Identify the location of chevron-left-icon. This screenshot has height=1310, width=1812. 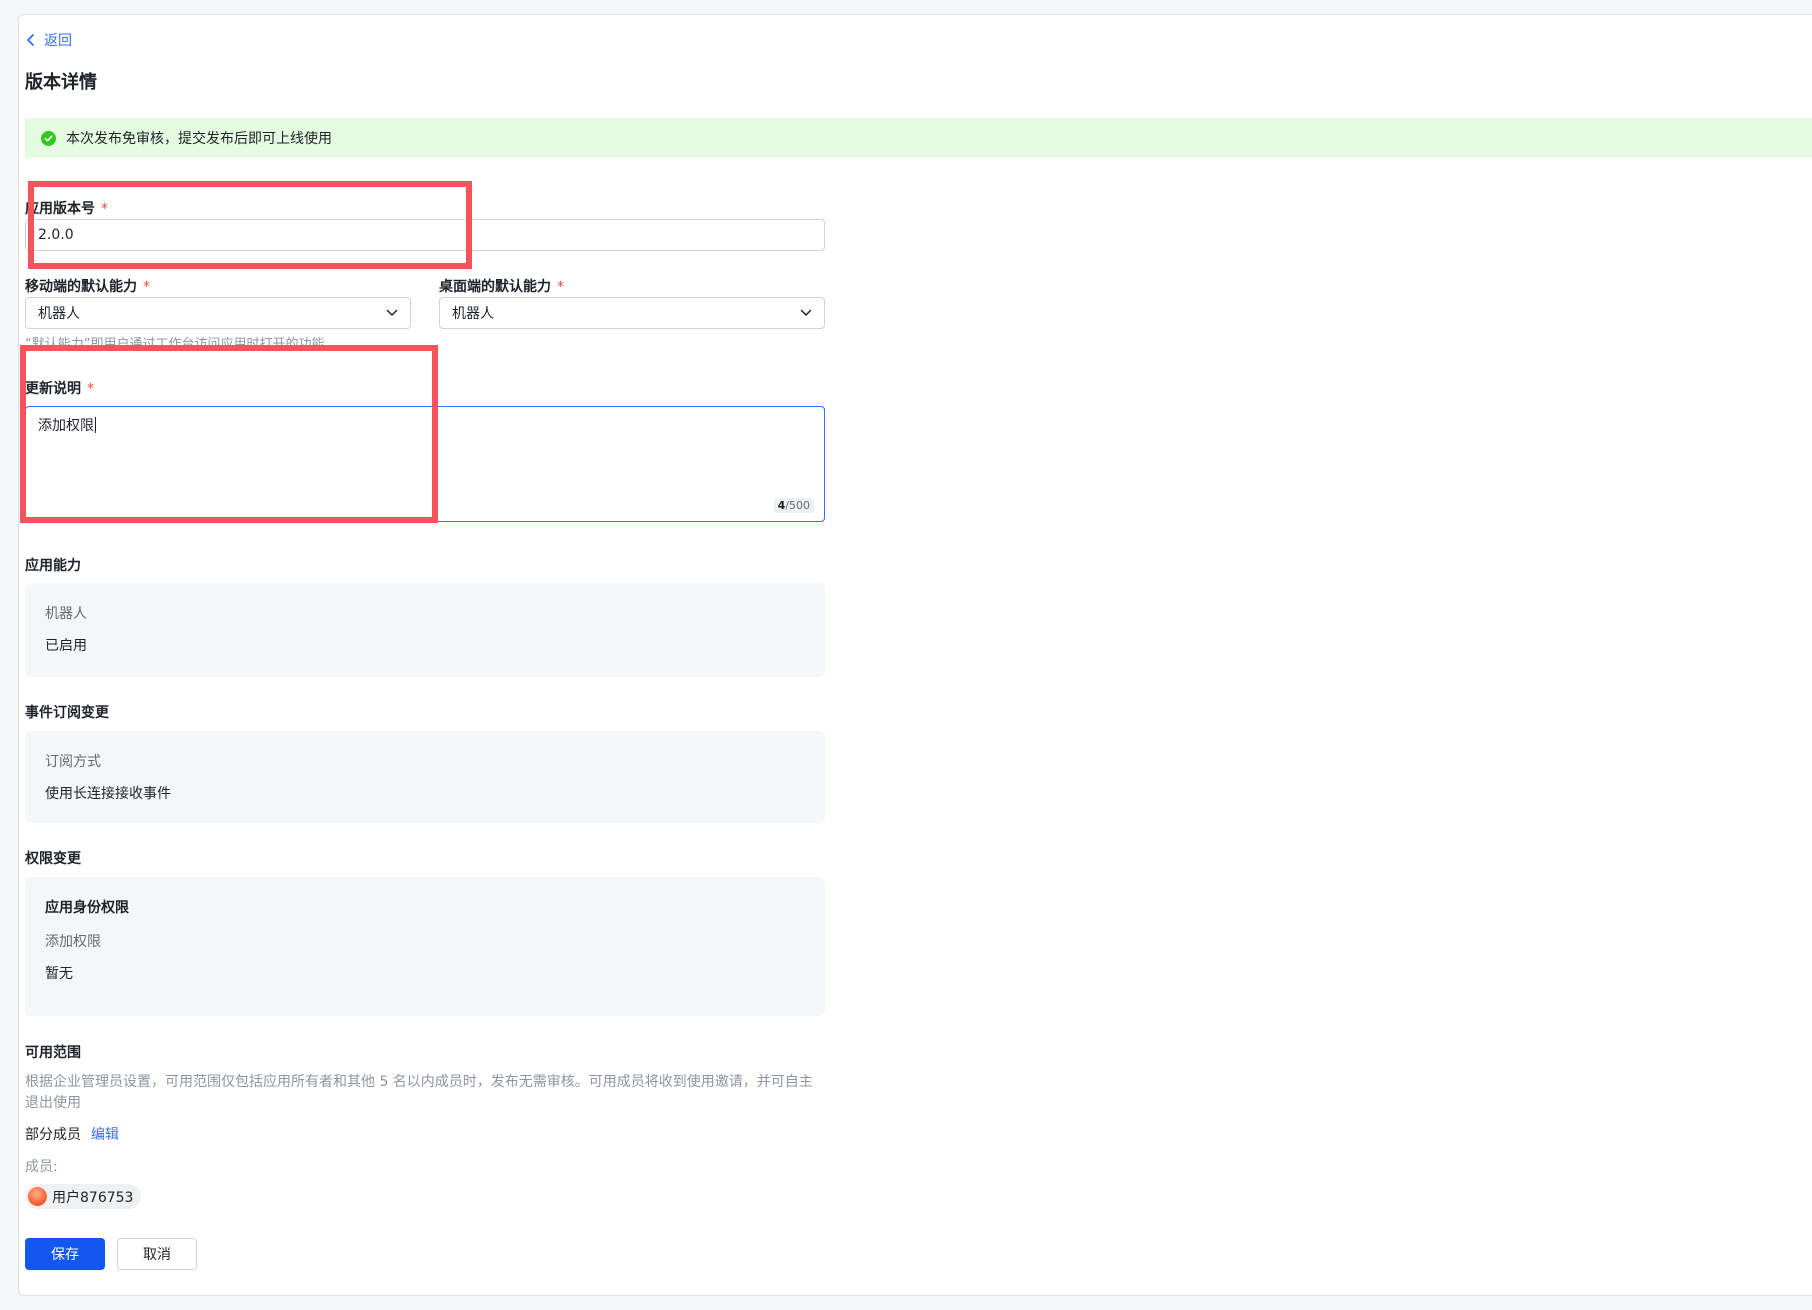
(30, 40).